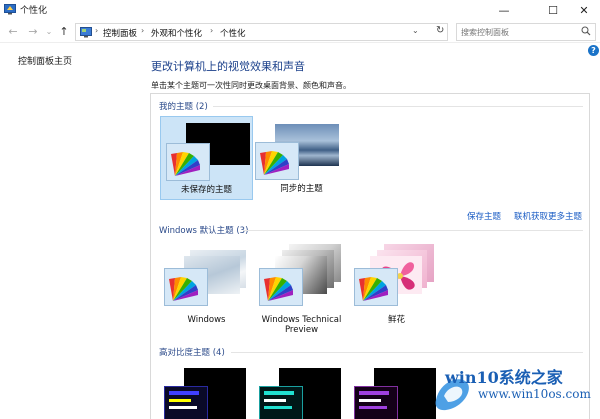 The width and height of the screenshot is (600, 419). What do you see at coordinates (34, 11) in the screenshot?
I see `window-title: 个性化` at bounding box center [34, 11].